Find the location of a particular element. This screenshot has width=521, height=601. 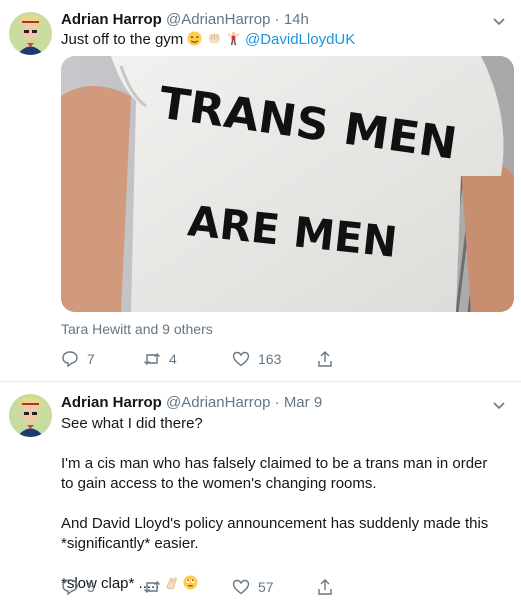

retweet-button: 4 is located at coordinates (160, 359).